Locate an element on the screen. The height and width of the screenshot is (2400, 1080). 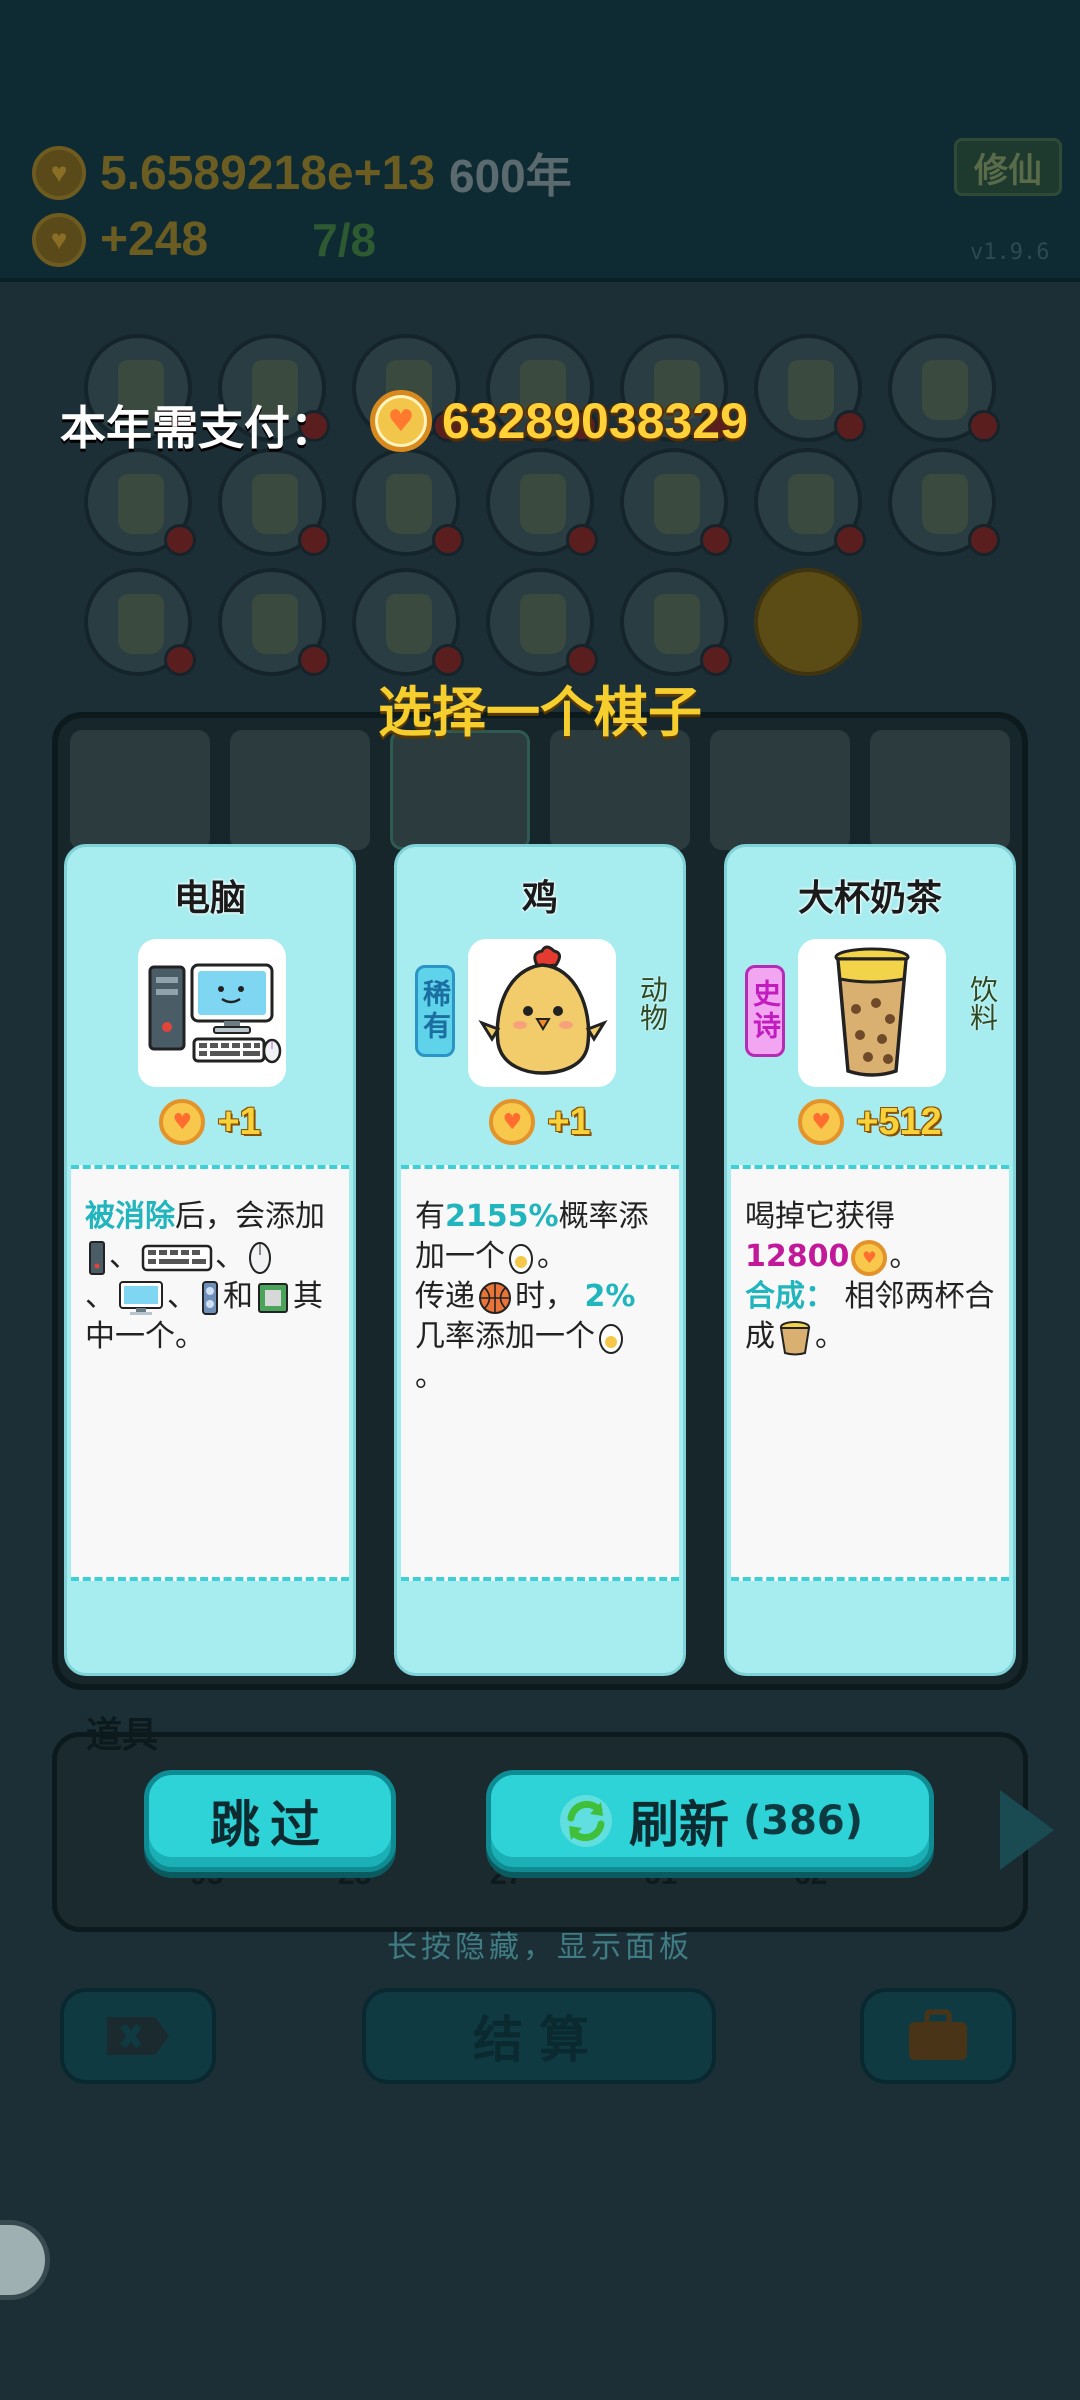
monitor-icon is located at coordinates (141, 1297).